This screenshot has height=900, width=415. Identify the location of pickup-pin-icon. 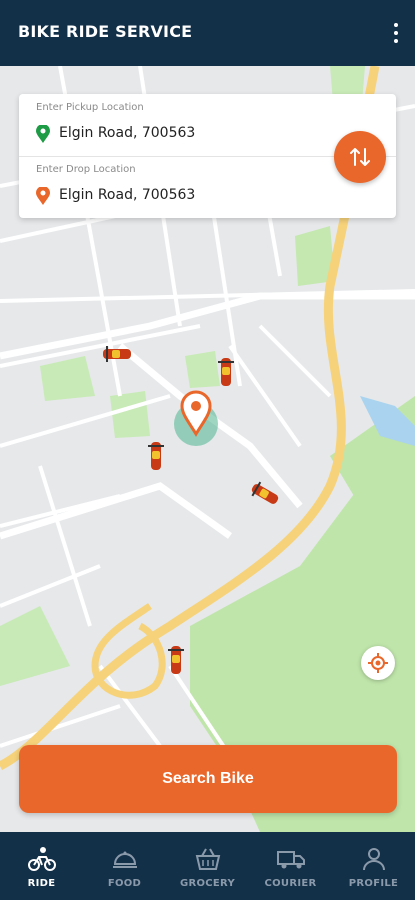
(43, 134).